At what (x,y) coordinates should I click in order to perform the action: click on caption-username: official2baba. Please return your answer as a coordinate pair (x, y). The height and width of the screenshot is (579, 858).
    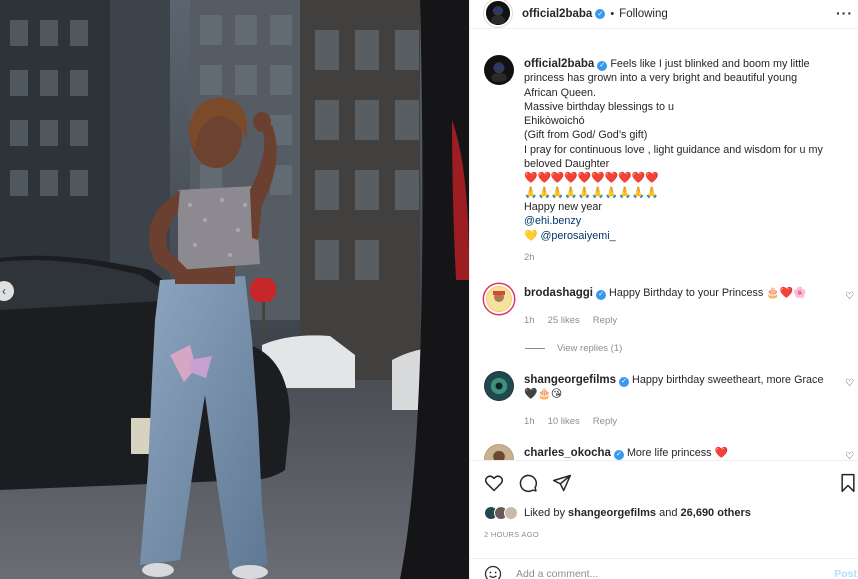
    Looking at the image, I should click on (559, 64).